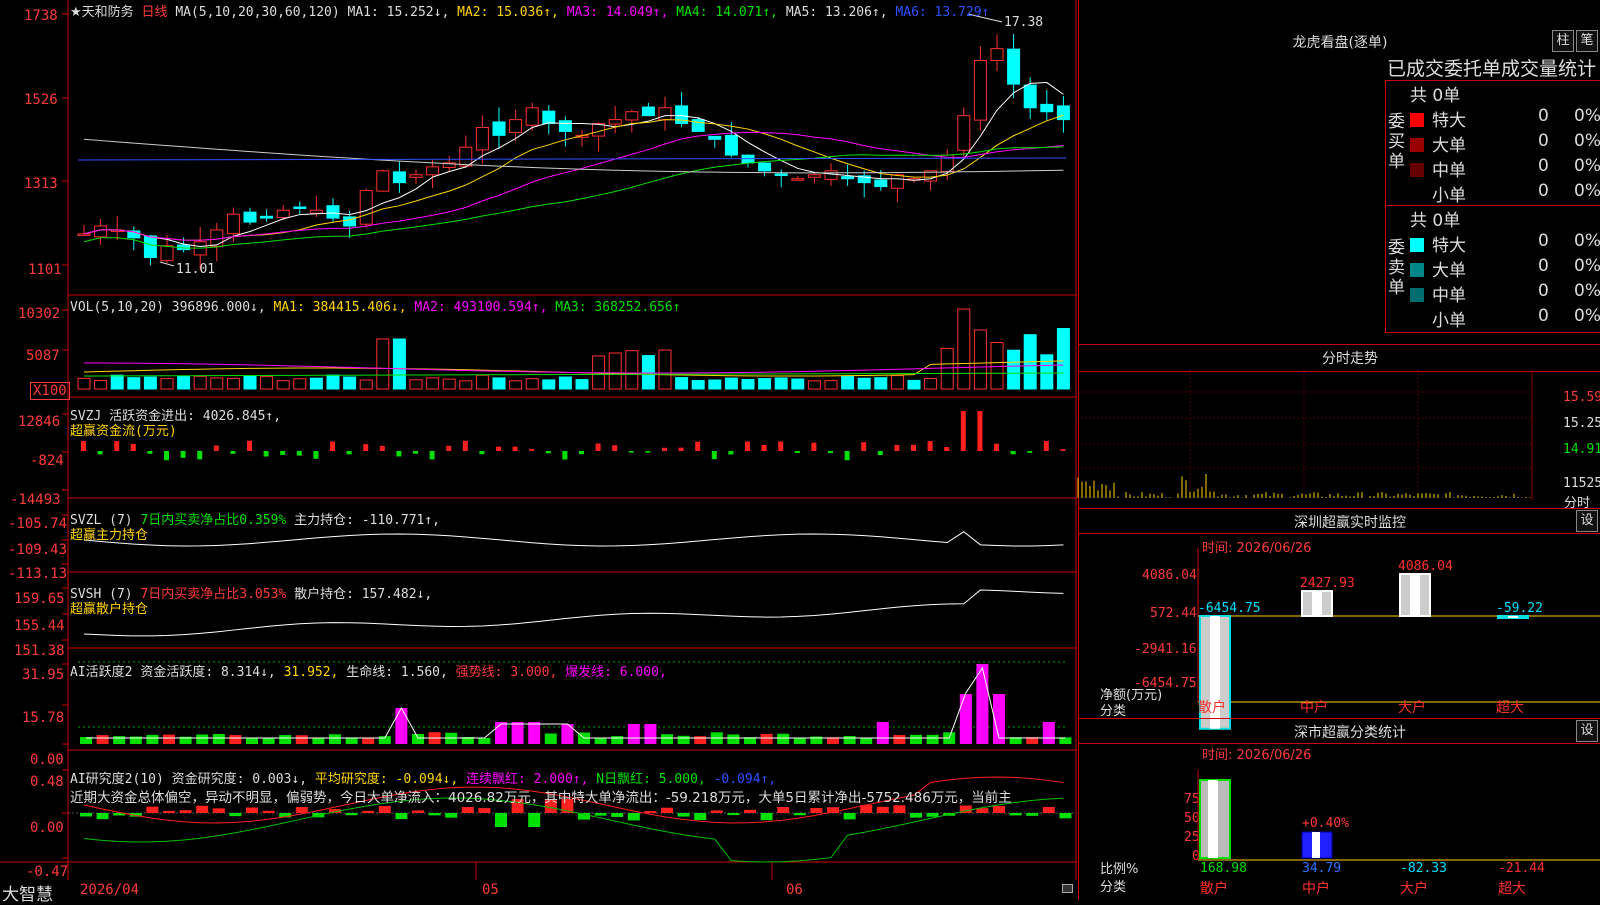 This screenshot has height=905, width=1600. I want to click on svzl-ratio: 7日内买卖净占比0.359%, so click(213, 520).